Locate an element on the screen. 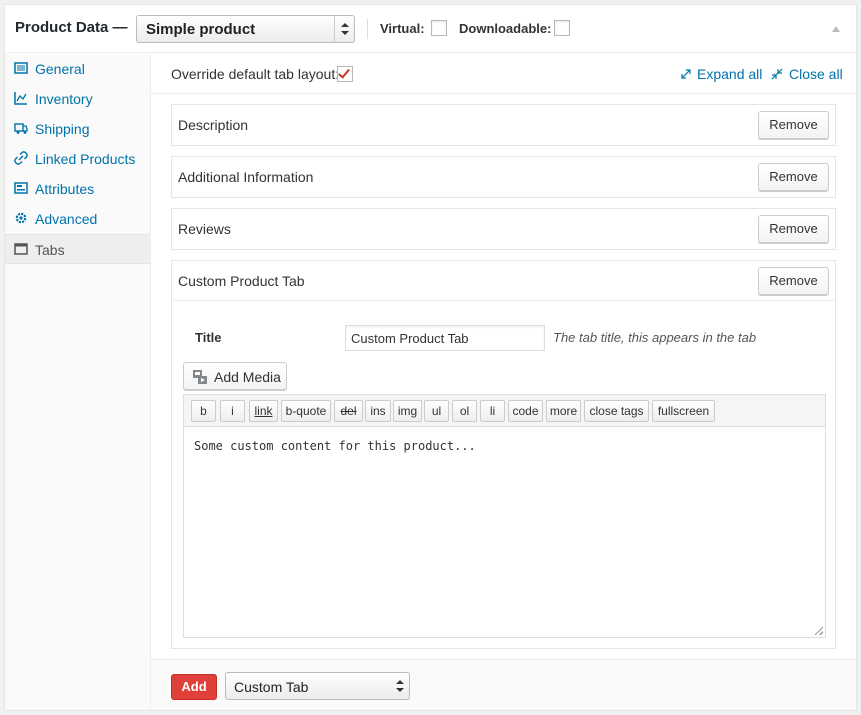 The width and height of the screenshot is (861, 715). override-checkbox is located at coordinates (345, 74).